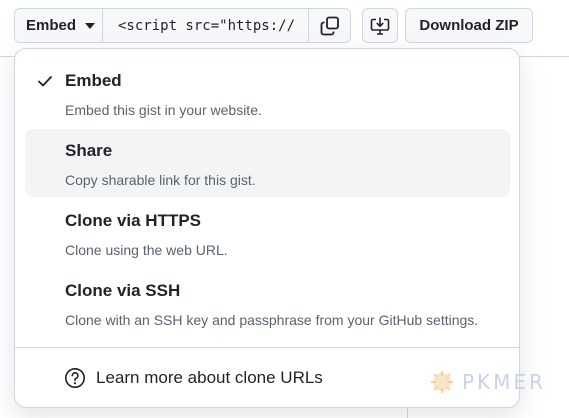  What do you see at coordinates (160, 180) in the screenshot?
I see `menu-item-description: Copy sharable link for this gist.` at bounding box center [160, 180].